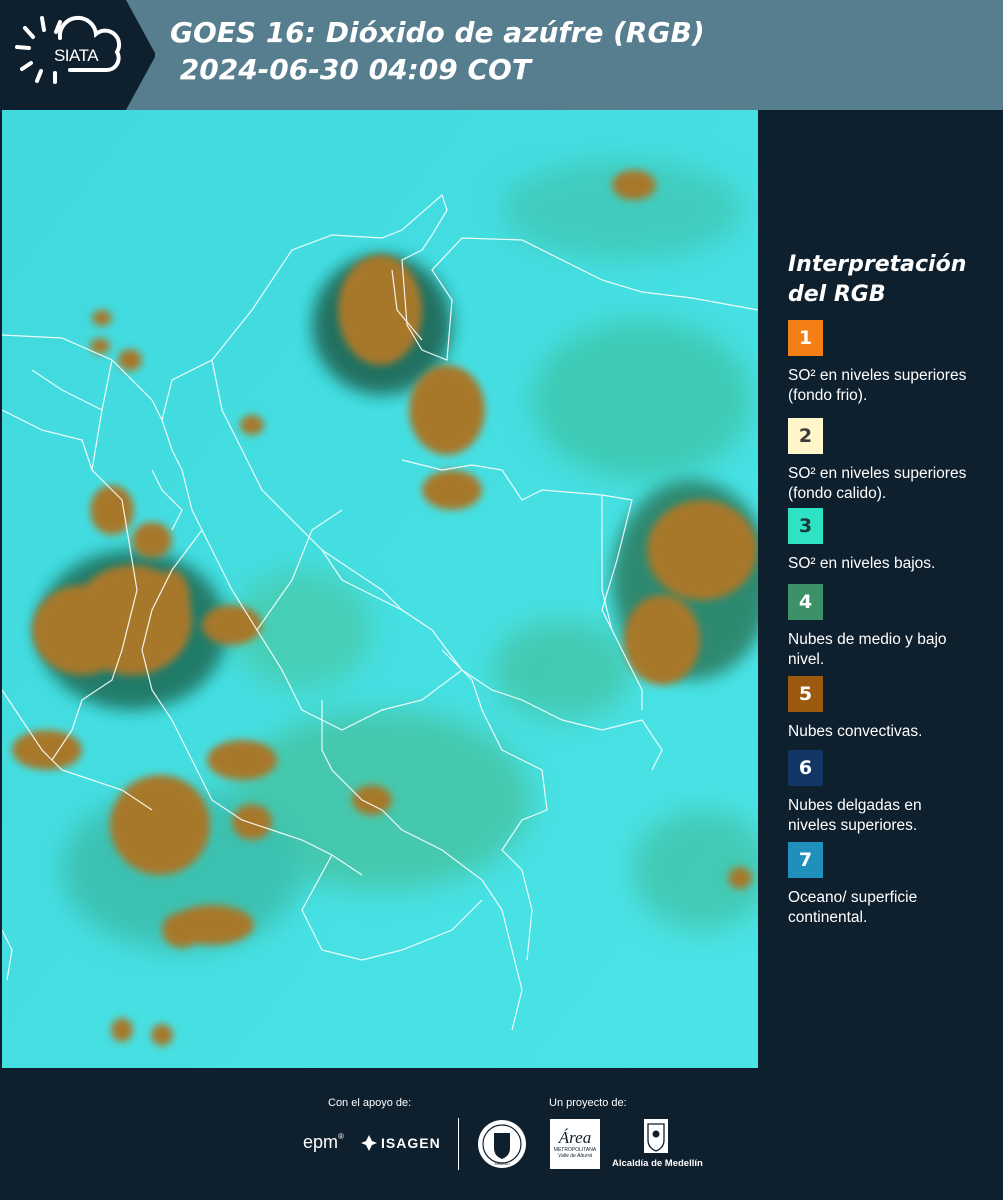  Describe the element at coordinates (805, 436) in the screenshot. I see `legend-swatch-2: 2` at that location.